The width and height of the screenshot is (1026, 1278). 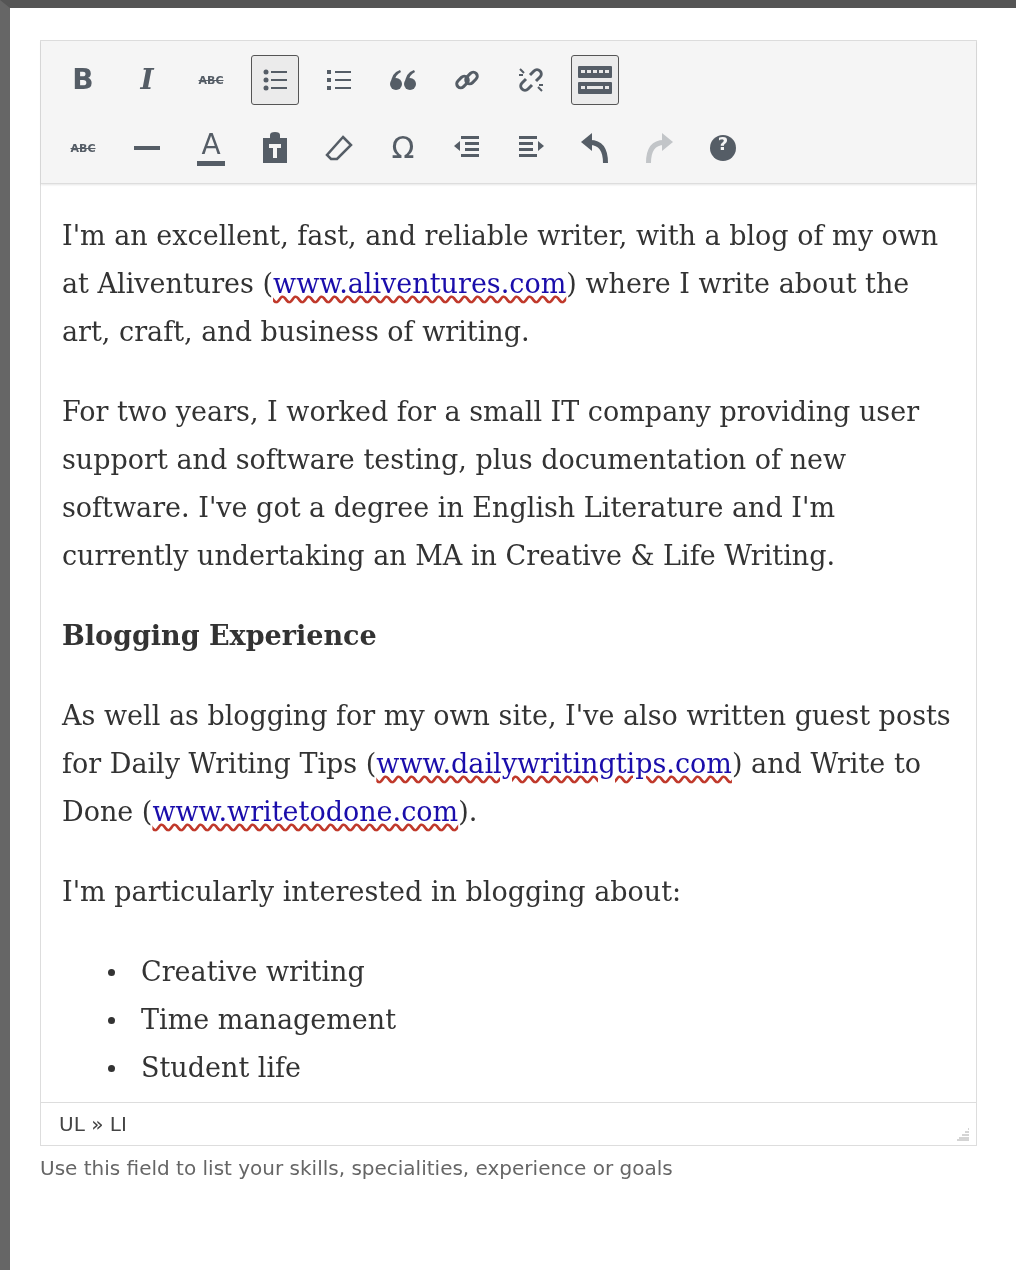 What do you see at coordinates (147, 80) in the screenshot?
I see `italic-button: I` at bounding box center [147, 80].